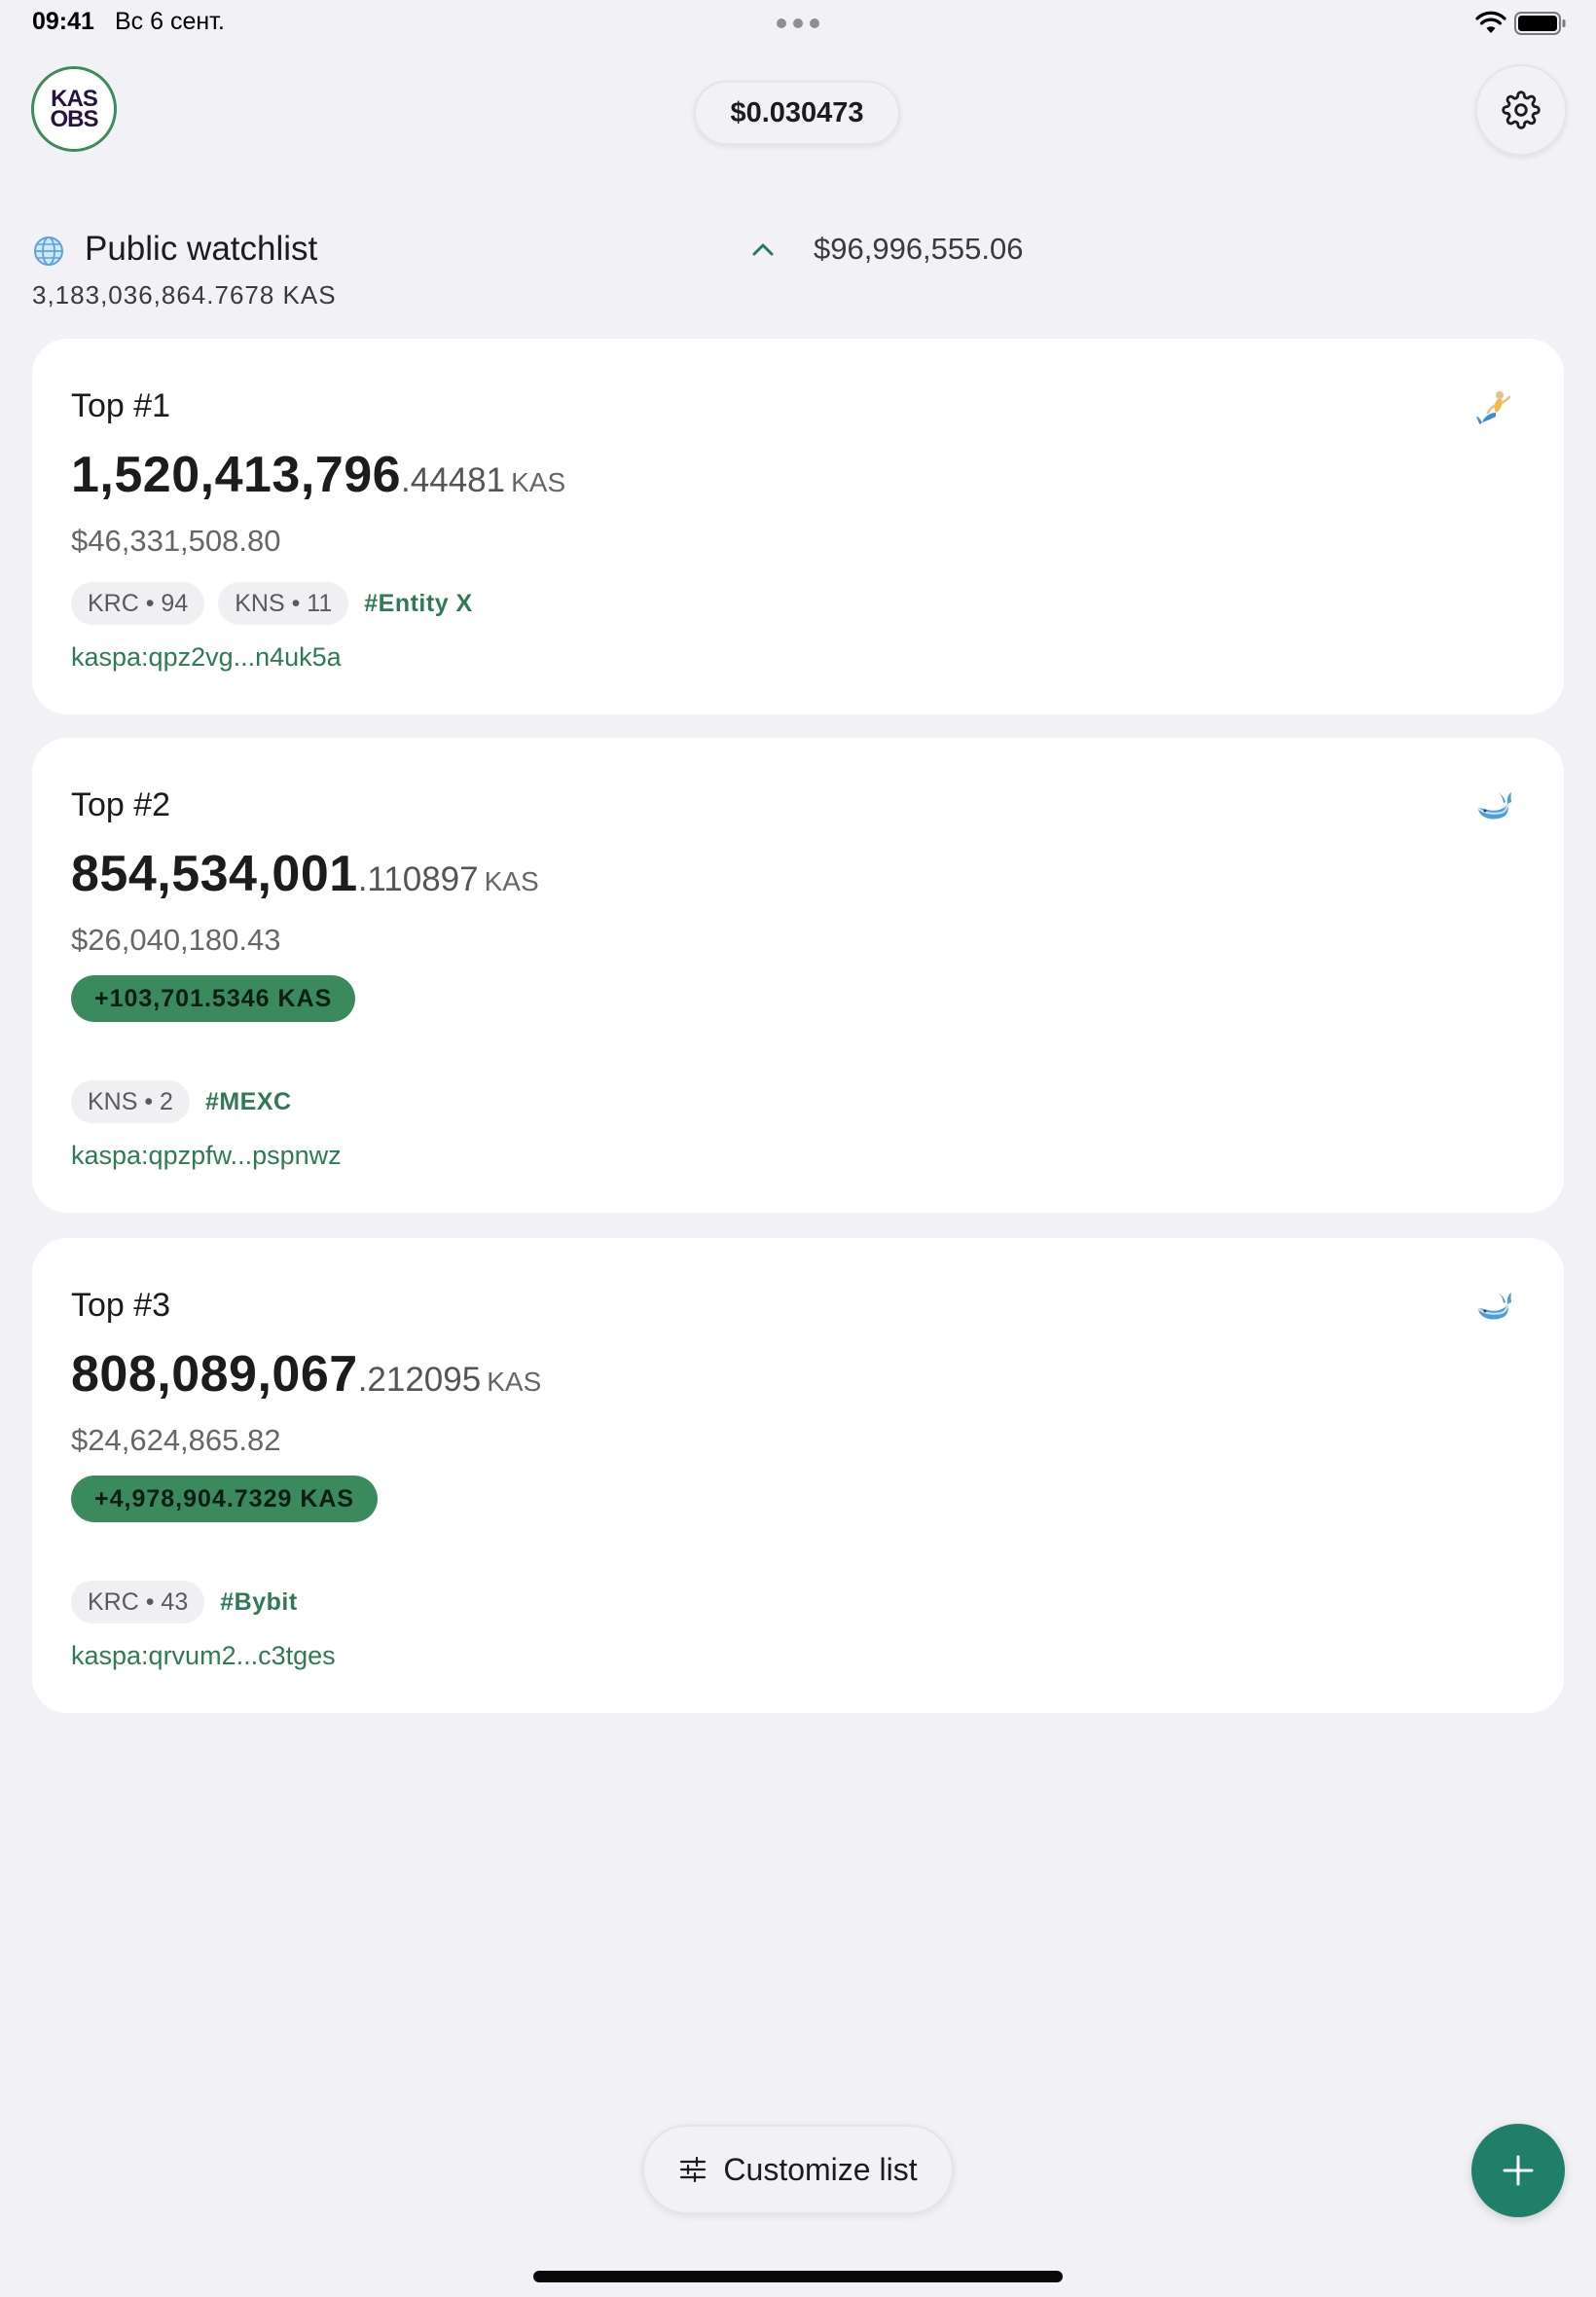 The image size is (1596, 2297). Describe the element at coordinates (121, 406) in the screenshot. I see `card-title: Top #1` at that location.